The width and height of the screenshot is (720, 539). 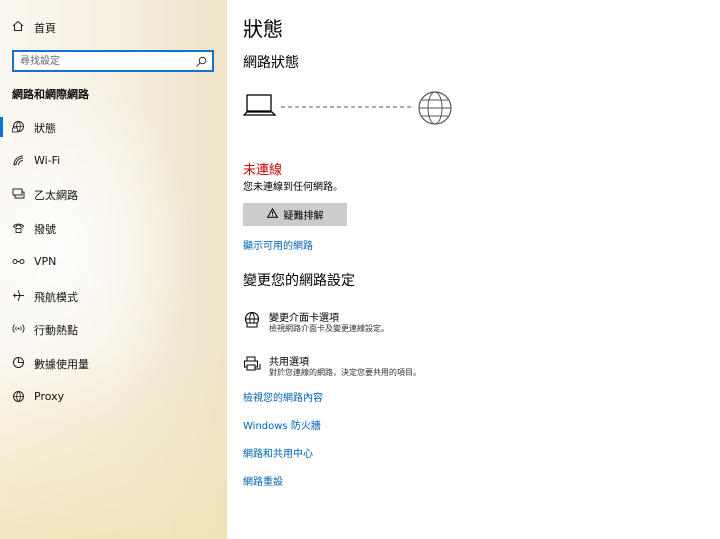 I want to click on show-available-networks-link: 顯示可用的網路, so click(x=278, y=244).